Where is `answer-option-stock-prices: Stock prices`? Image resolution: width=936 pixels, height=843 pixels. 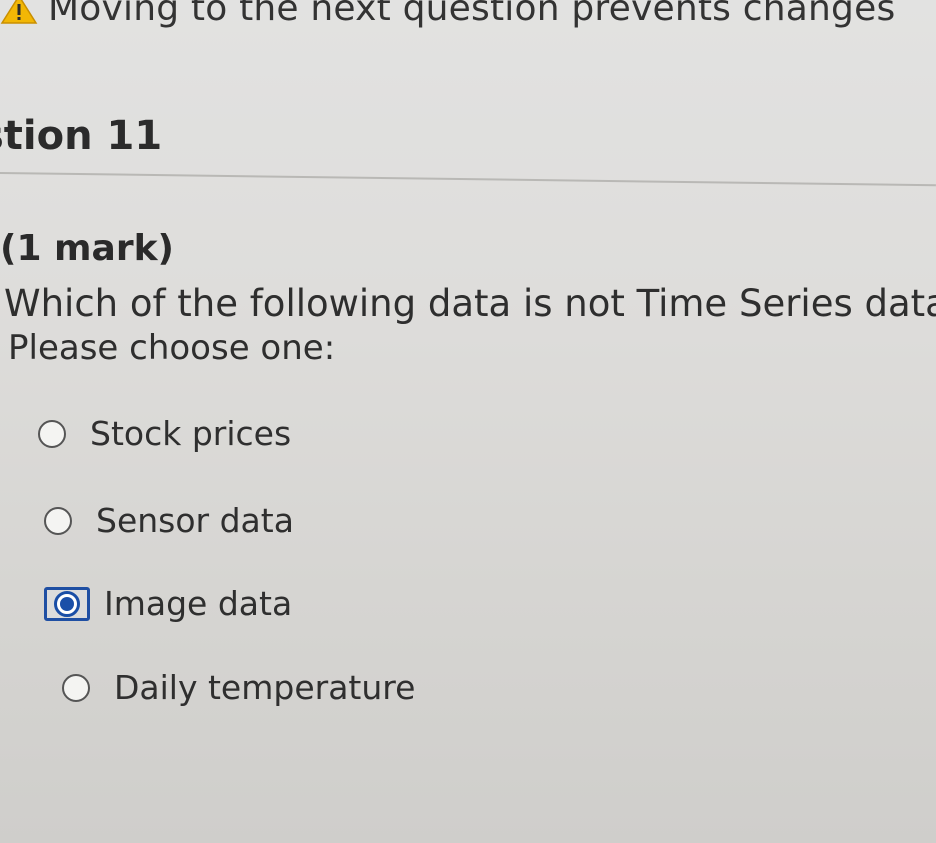 answer-option-stock-prices: Stock prices is located at coordinates (164, 433).